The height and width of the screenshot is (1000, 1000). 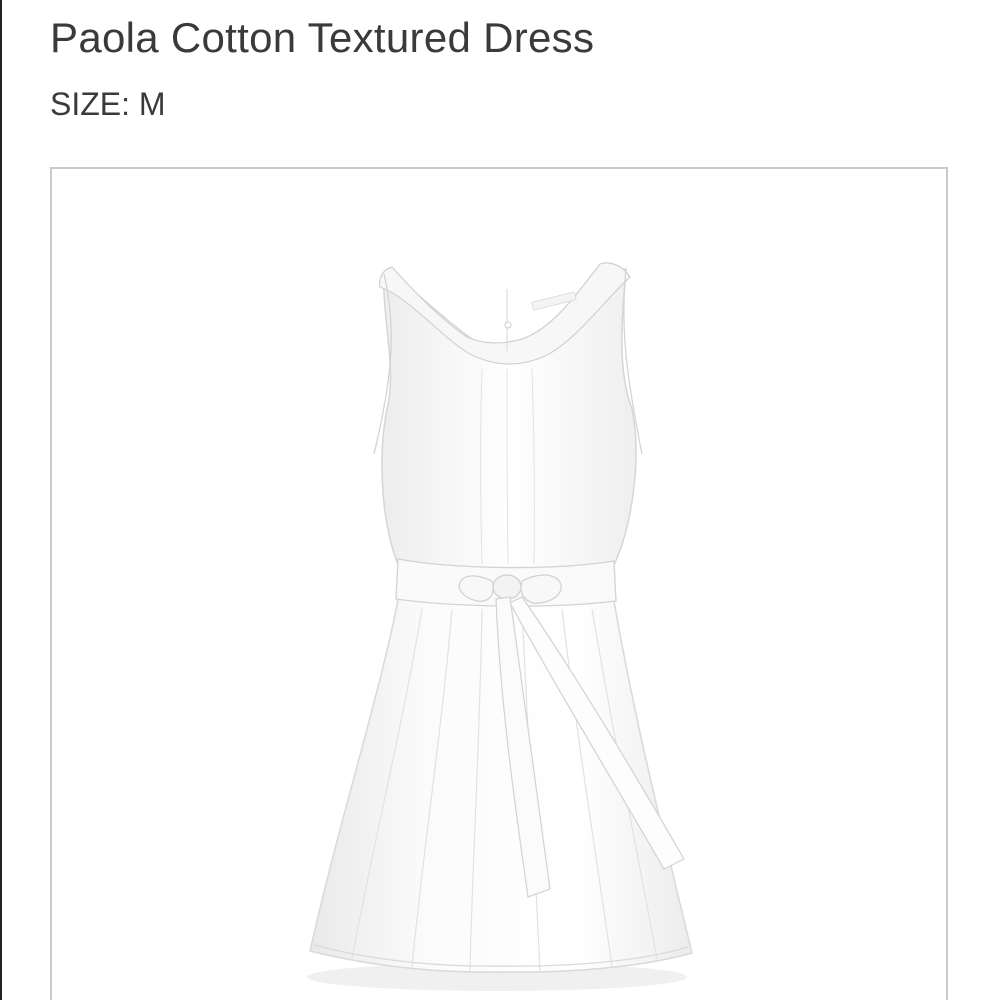 I want to click on left-border, so click(x=1, y=500).